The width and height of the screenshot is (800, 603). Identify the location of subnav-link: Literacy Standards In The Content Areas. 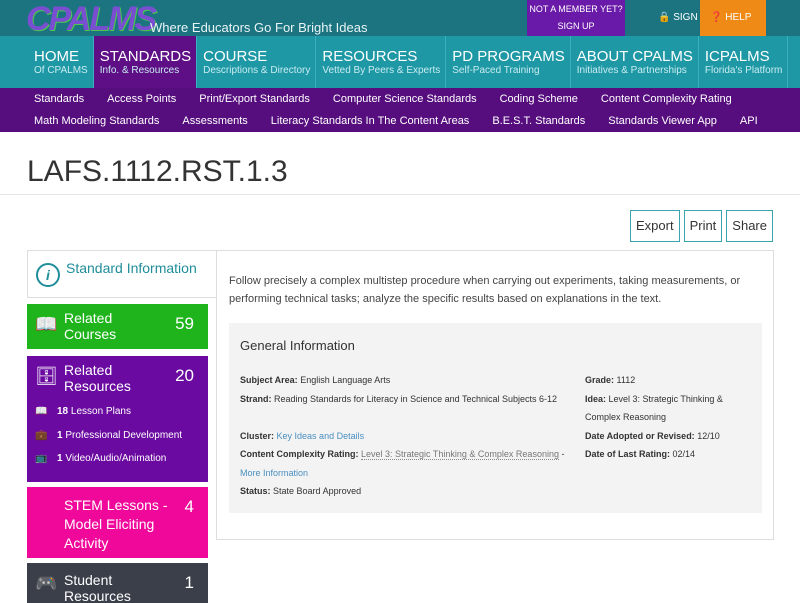
(370, 121).